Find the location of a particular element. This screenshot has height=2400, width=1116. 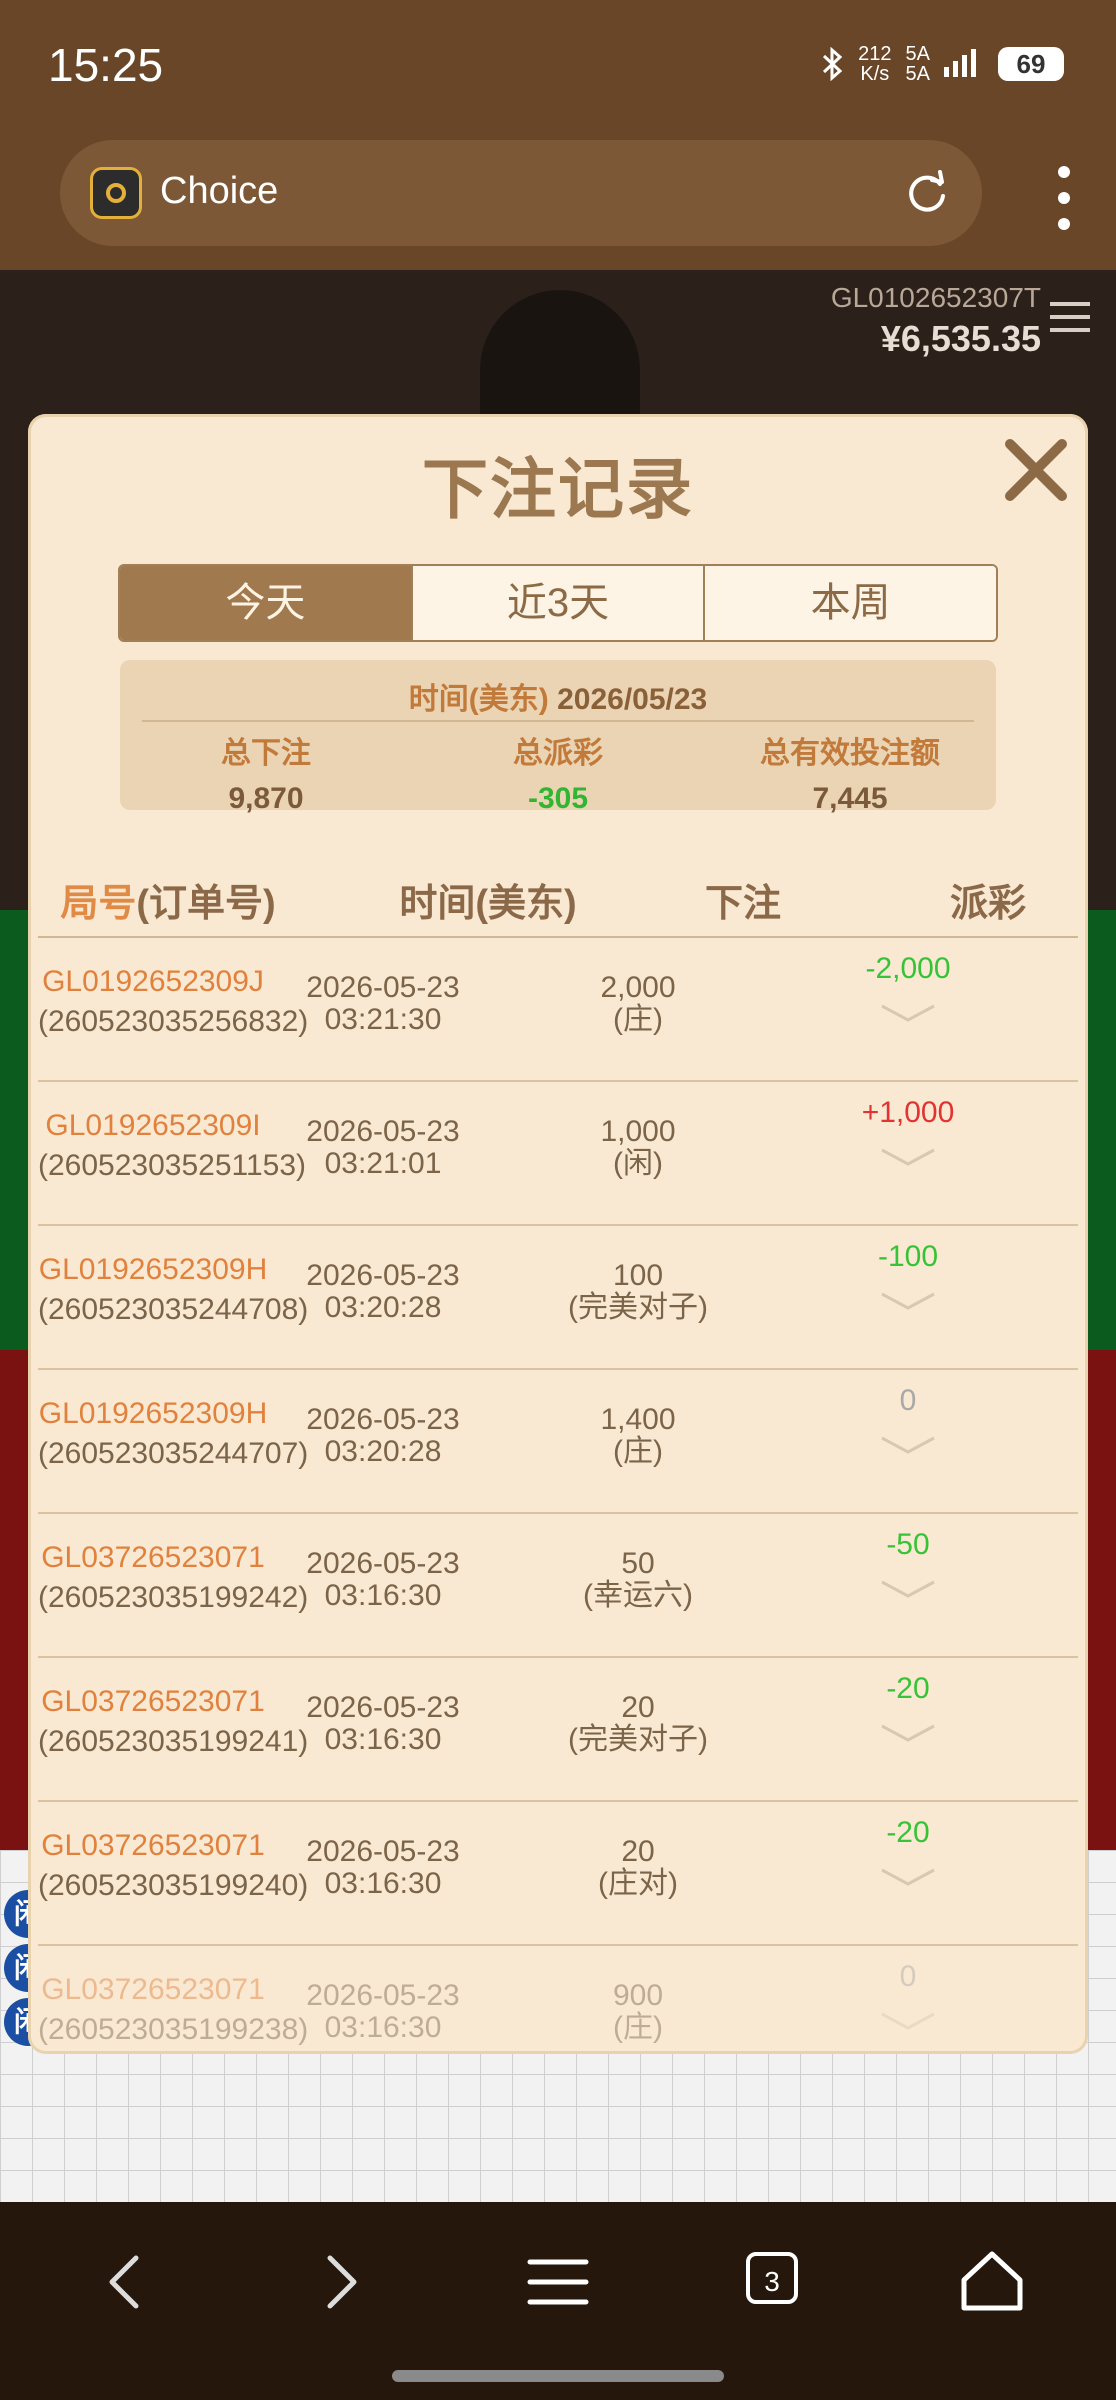

bet-clock: 03:21:30 is located at coordinates (383, 1019).